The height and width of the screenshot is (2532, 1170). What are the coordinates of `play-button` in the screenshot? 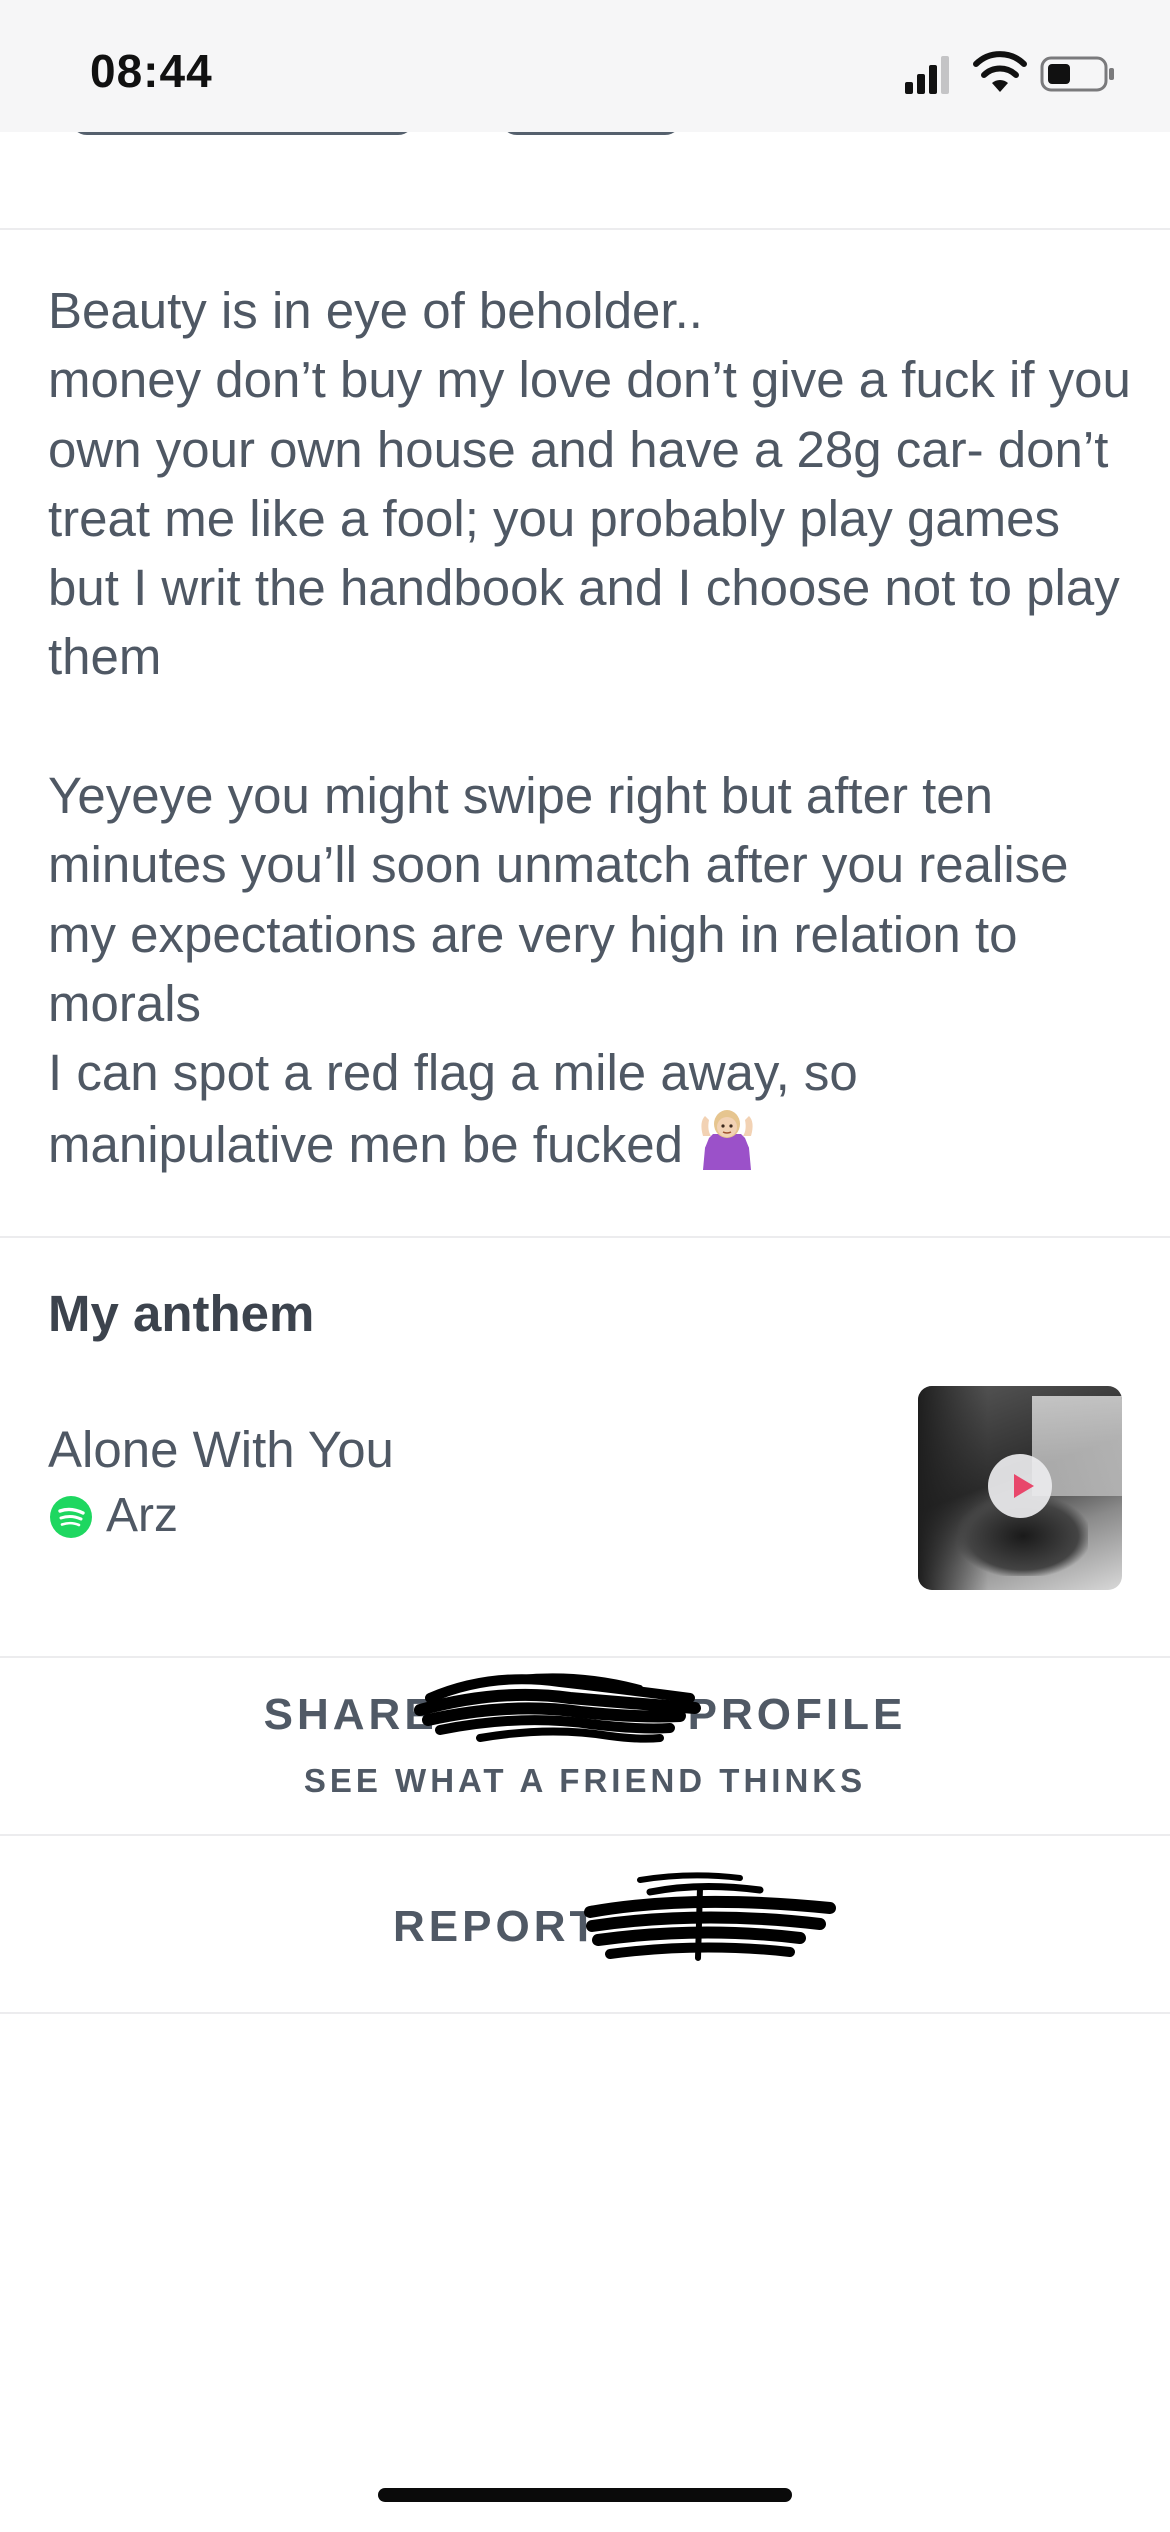 It's located at (1020, 1486).